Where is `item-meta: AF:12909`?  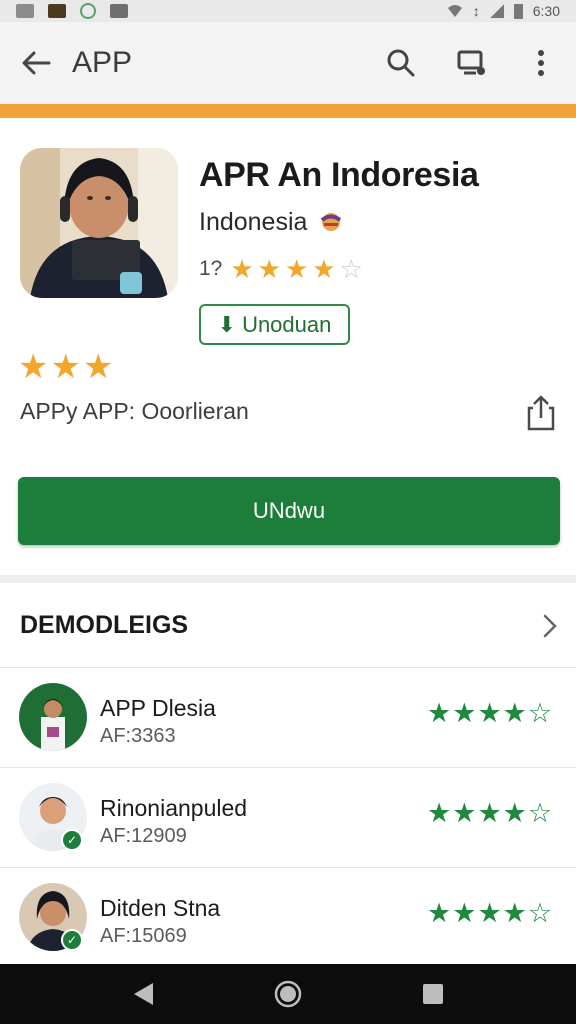
item-meta: AF:12909 is located at coordinates (143, 836).